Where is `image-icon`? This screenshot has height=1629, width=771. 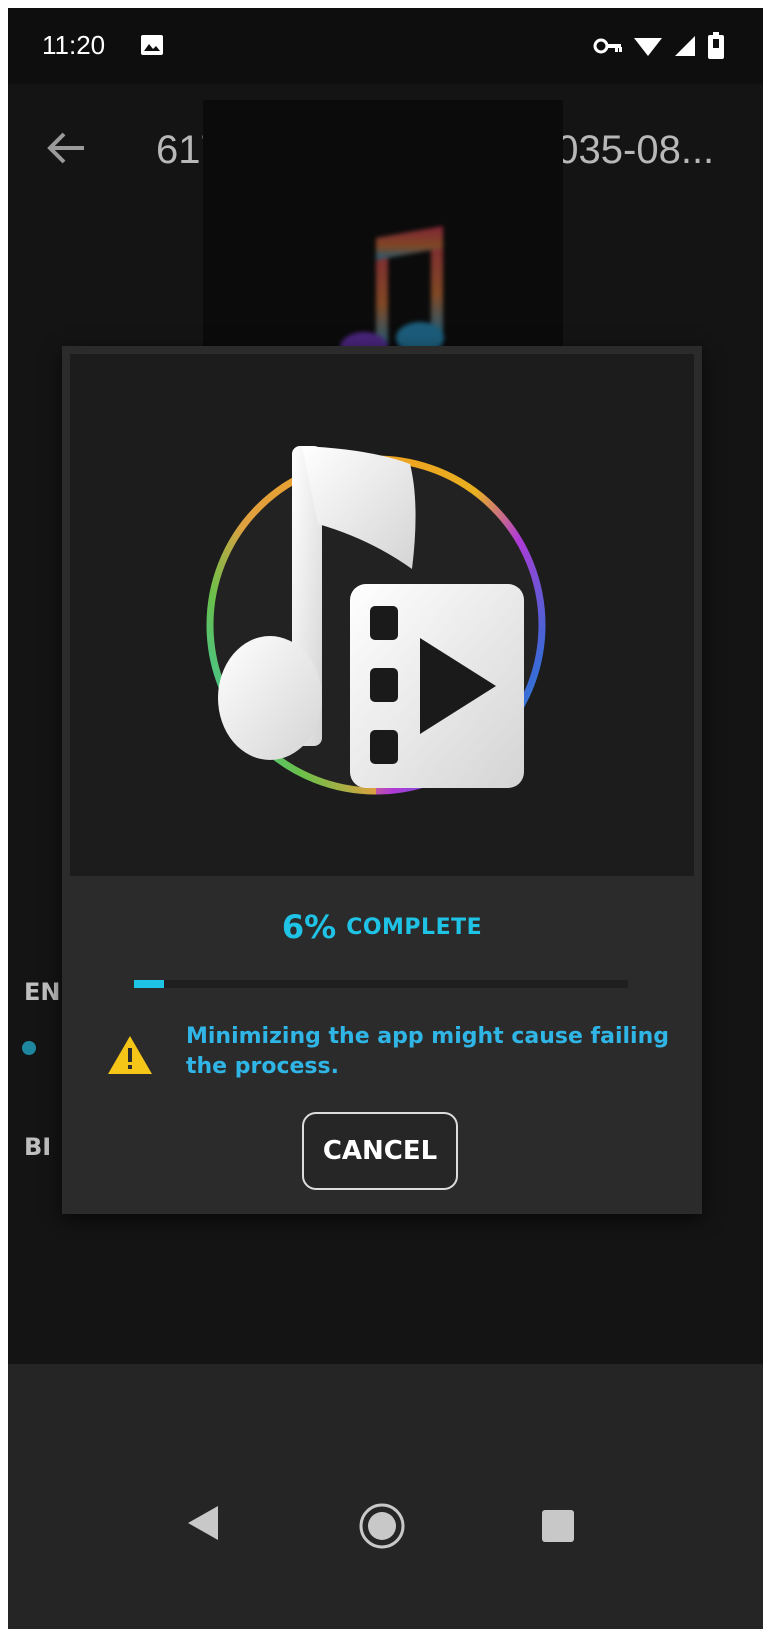
image-icon is located at coordinates (152, 45).